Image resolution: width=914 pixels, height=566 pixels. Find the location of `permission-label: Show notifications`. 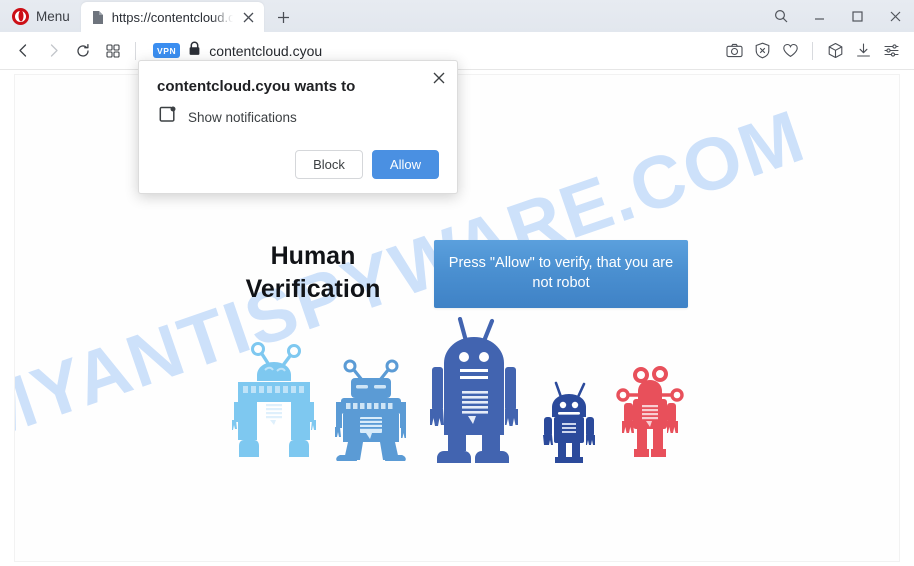

permission-label: Show notifications is located at coordinates (242, 117).